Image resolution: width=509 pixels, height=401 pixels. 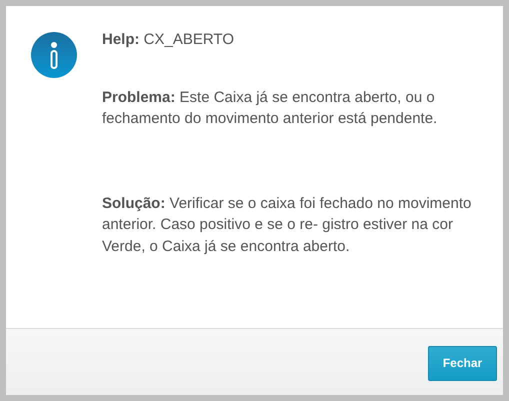 What do you see at coordinates (287, 225) in the screenshot?
I see `solution-text: Solução: Verificar se o caixa foi fechado no movimento anterior. Caso positivo e se o re- gistro estiver na cor Verde, o Caixa já se encontra aberto.` at bounding box center [287, 225].